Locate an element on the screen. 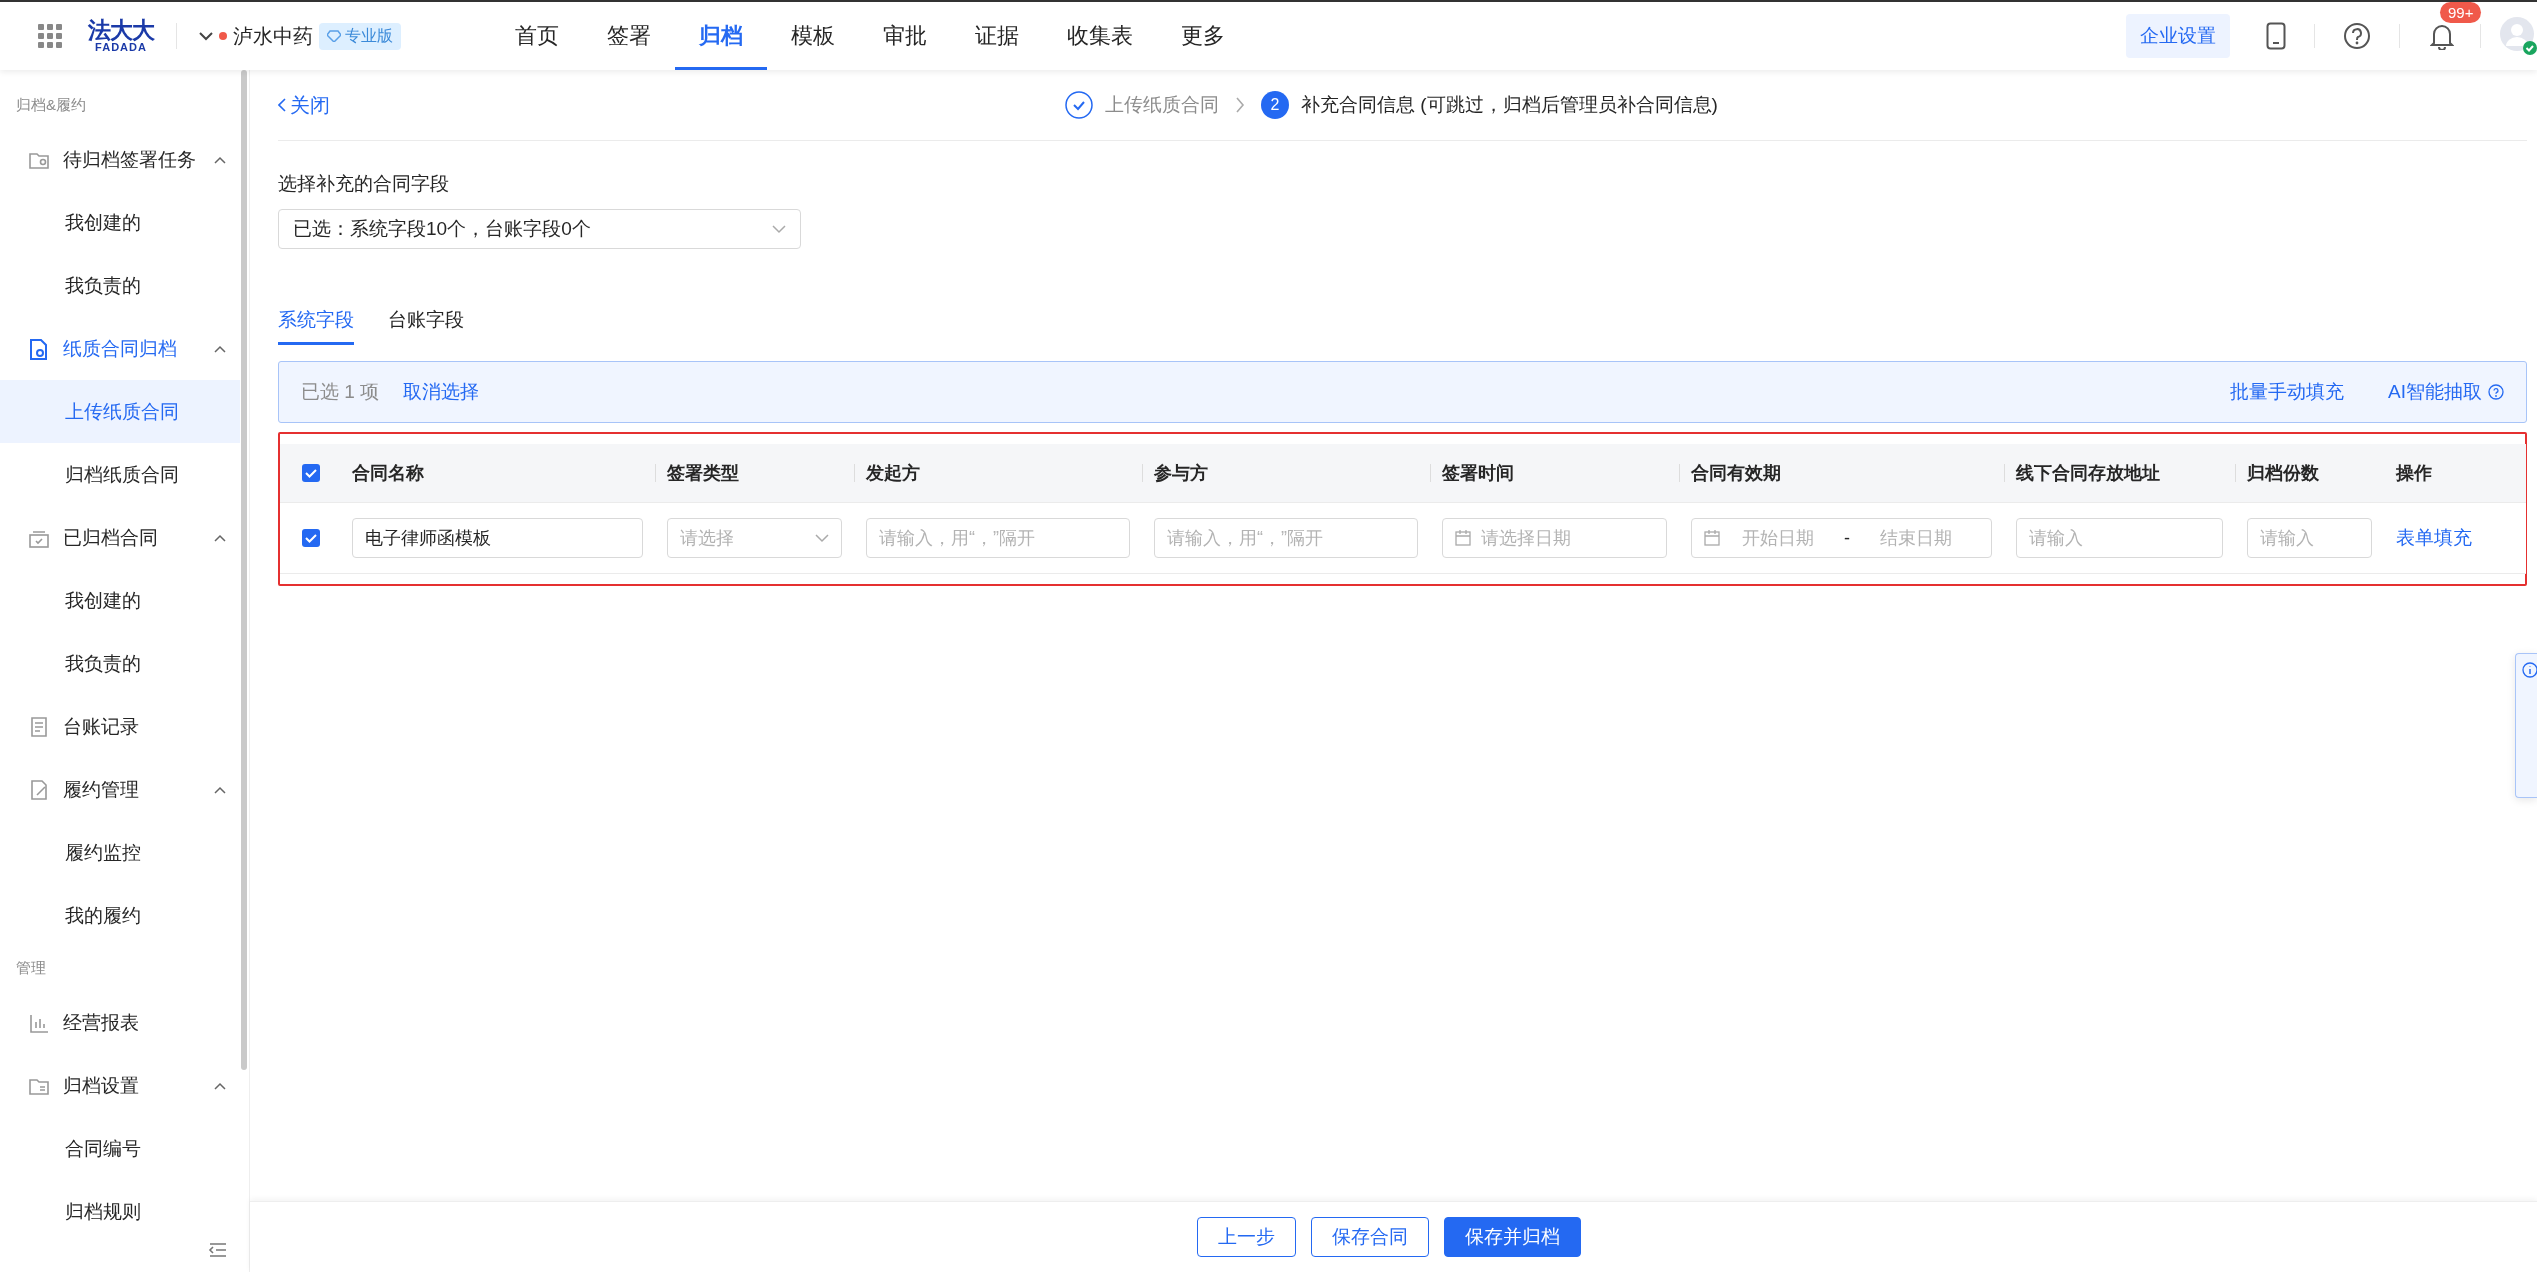 The width and height of the screenshot is (2537, 1272). document-icon is located at coordinates (39, 348).